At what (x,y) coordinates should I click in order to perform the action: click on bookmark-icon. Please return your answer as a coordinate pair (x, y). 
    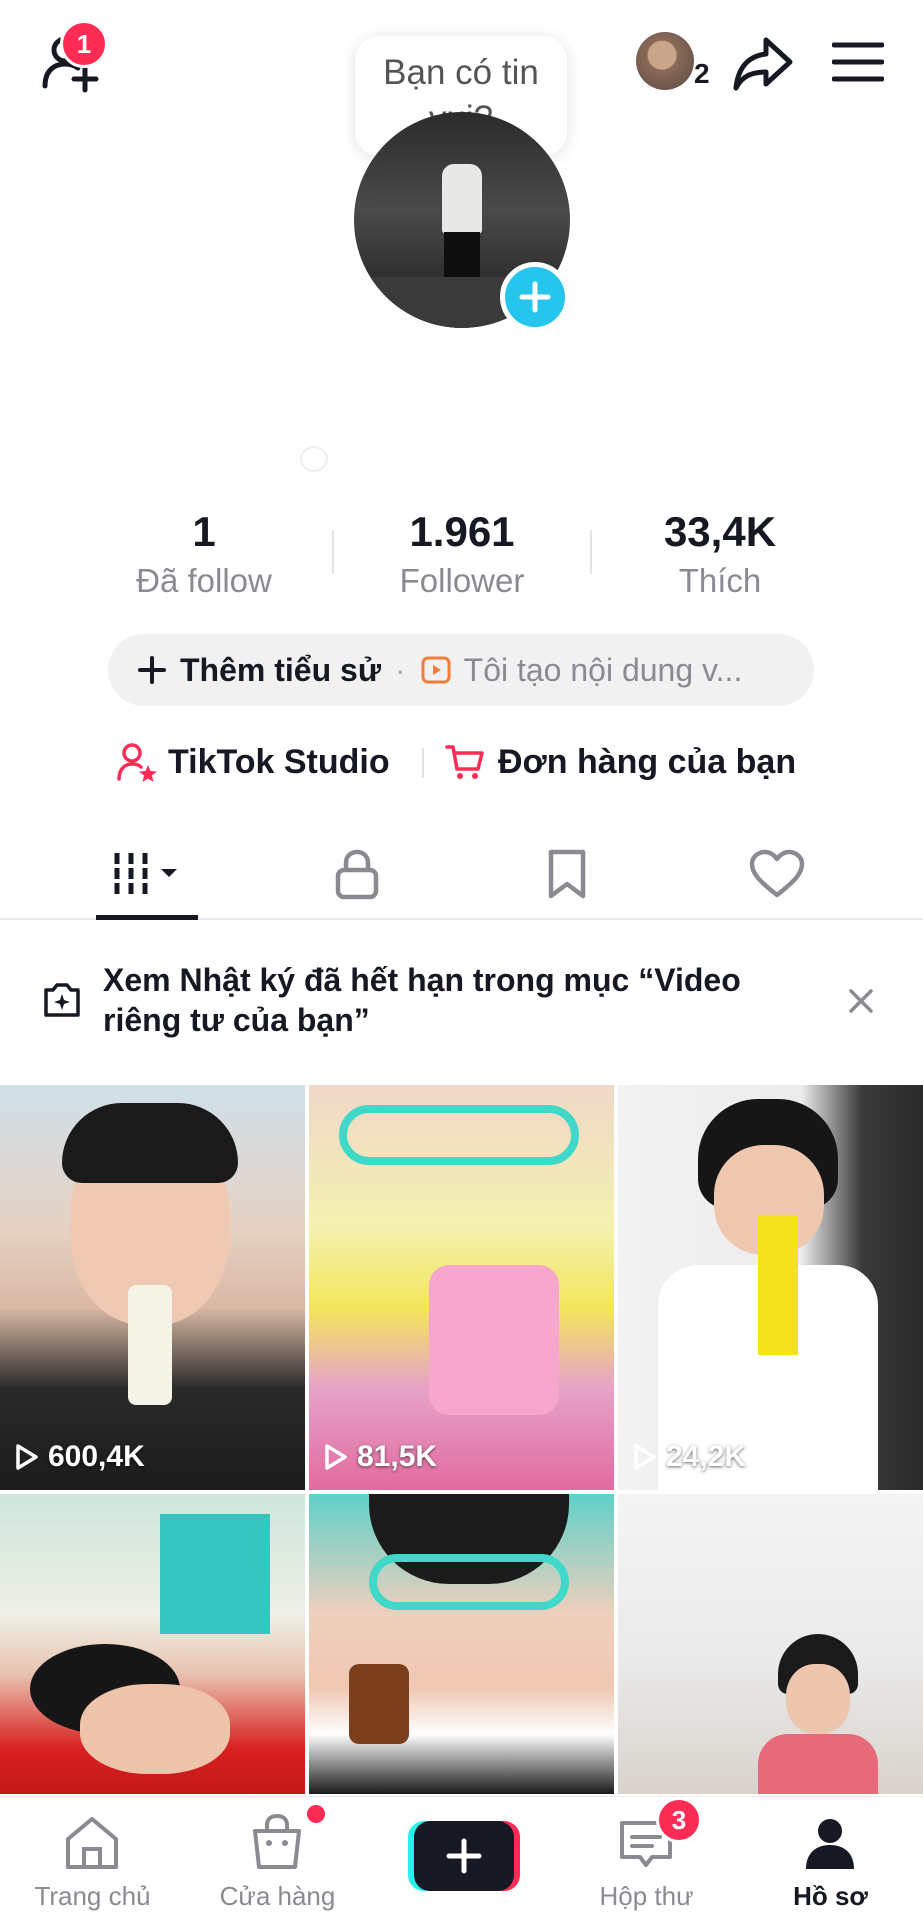
    Looking at the image, I should click on (567, 874).